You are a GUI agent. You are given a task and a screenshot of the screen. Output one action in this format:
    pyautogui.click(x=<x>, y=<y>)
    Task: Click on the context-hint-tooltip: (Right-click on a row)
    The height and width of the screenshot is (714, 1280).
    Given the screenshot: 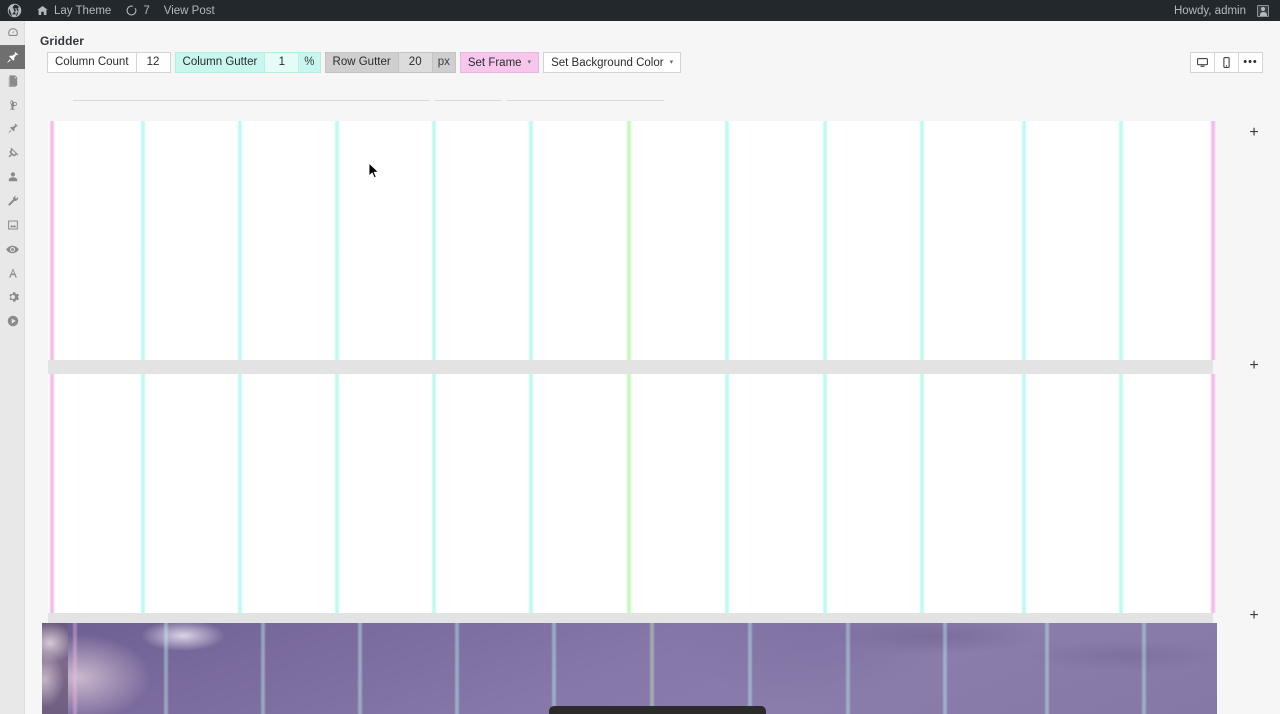 What is the action you would take?
    pyautogui.click(x=657, y=710)
    